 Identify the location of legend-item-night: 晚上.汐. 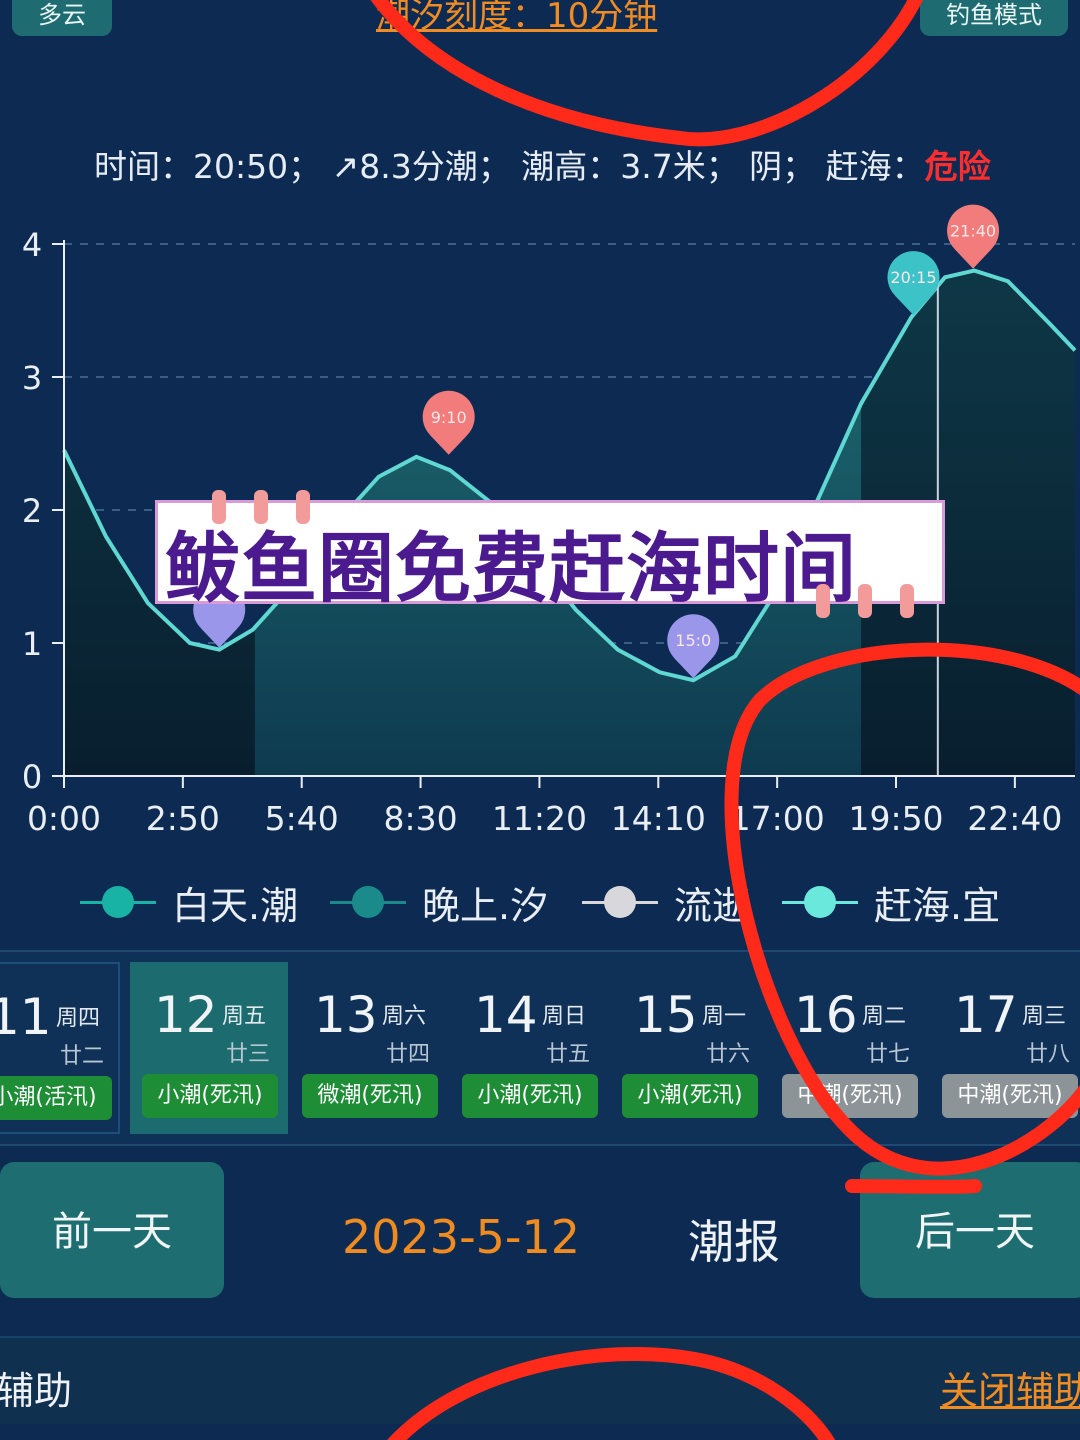
(439, 902).